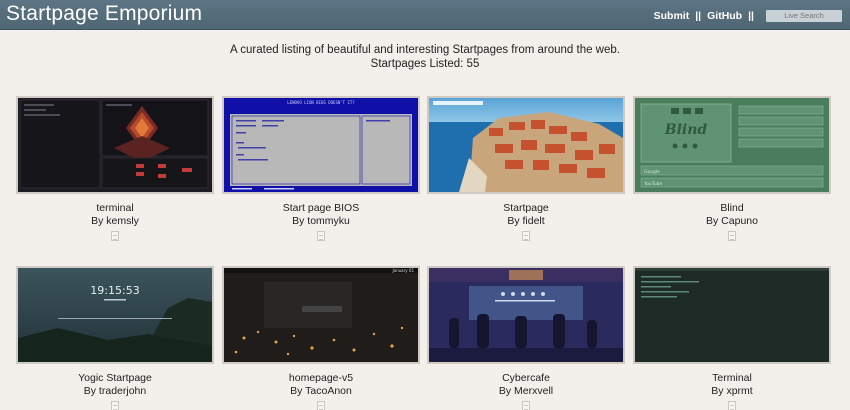 The width and height of the screenshot is (850, 410). What do you see at coordinates (526, 221) in the screenshot?
I see `card-author: By fidelt` at bounding box center [526, 221].